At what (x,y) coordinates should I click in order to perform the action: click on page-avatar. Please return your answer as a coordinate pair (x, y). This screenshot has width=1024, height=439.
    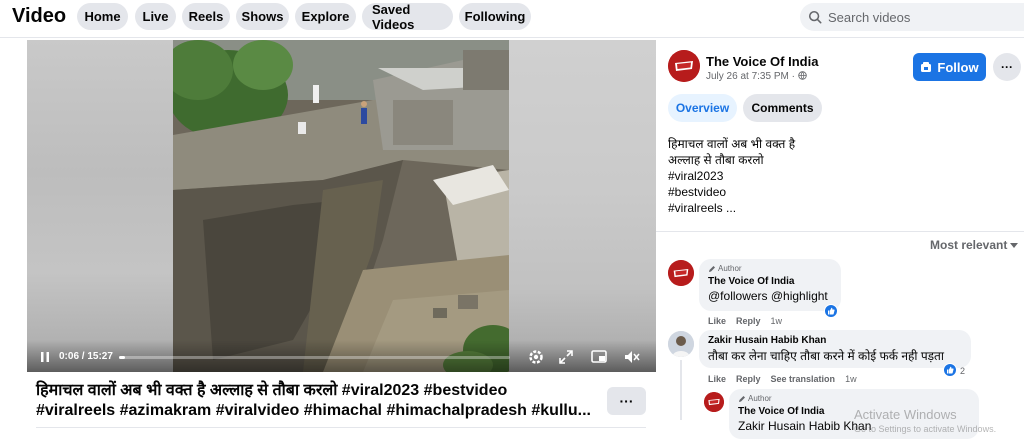
    Looking at the image, I should click on (684, 66).